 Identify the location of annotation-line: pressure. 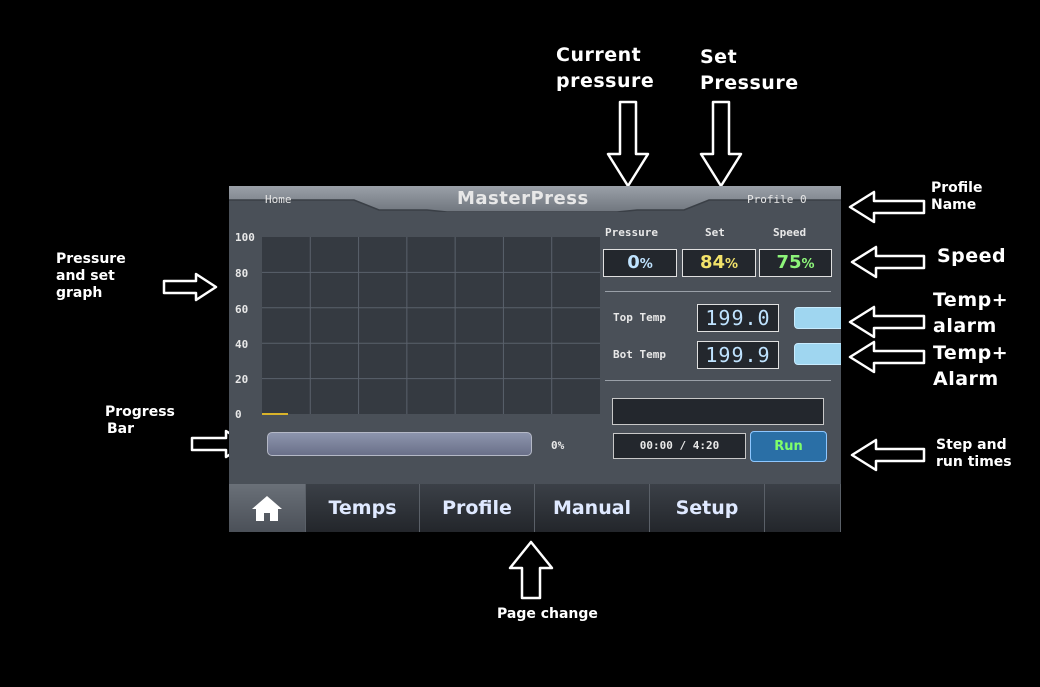
(605, 81).